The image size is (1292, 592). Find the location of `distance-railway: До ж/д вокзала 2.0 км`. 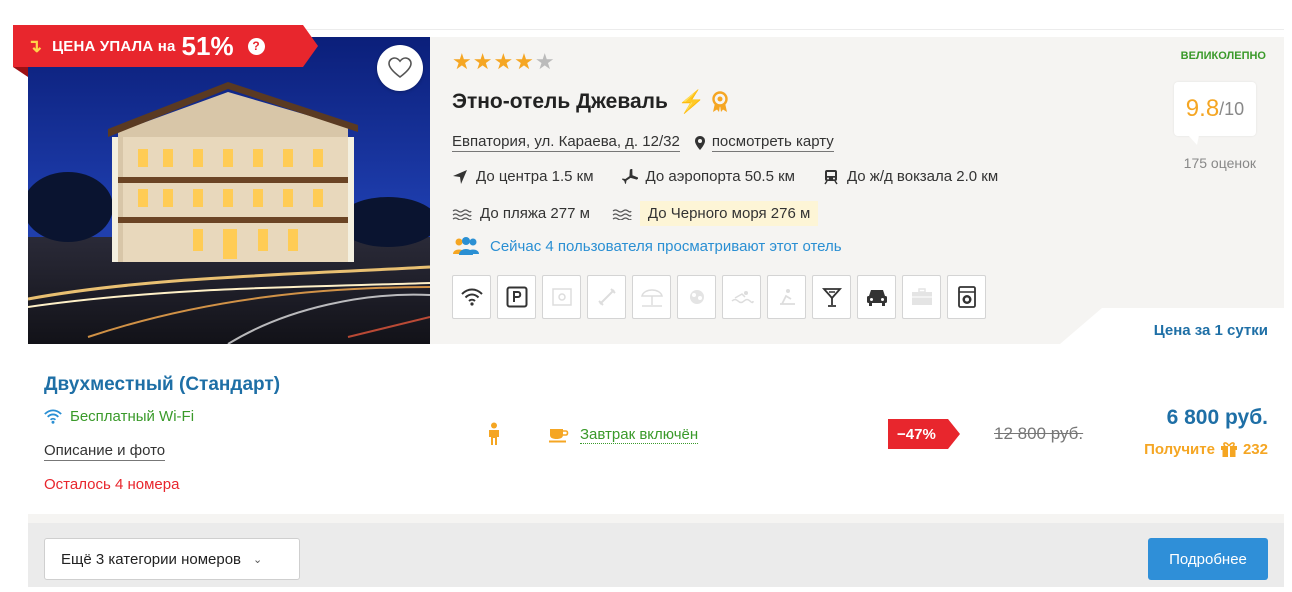

distance-railway: До ж/д вокзала 2.0 км is located at coordinates (910, 176).